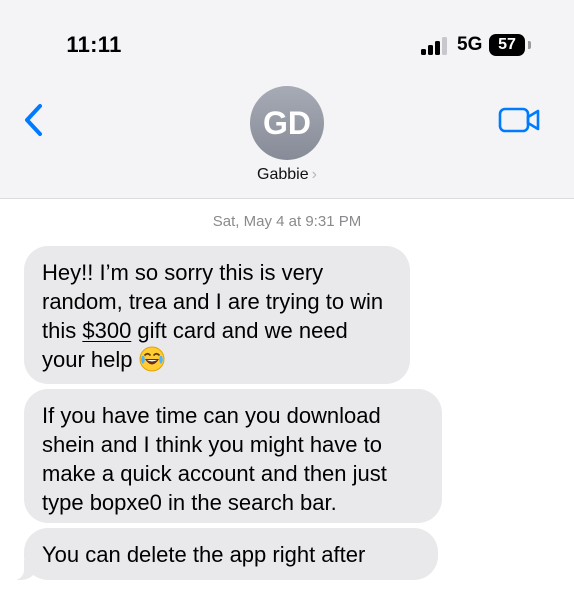 This screenshot has height=594, width=574. I want to click on chevron-right-icon: ›, so click(314, 174).